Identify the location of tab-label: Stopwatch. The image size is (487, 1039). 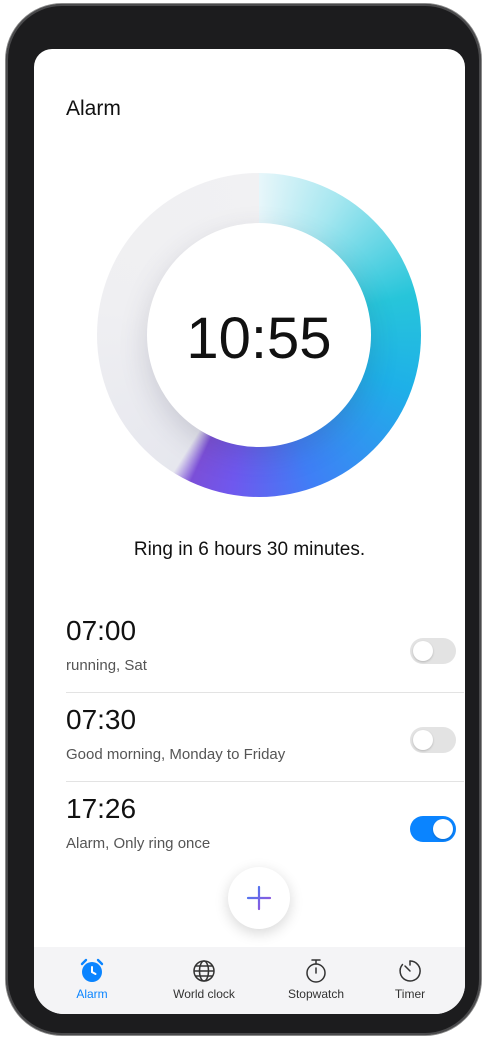
(316, 994).